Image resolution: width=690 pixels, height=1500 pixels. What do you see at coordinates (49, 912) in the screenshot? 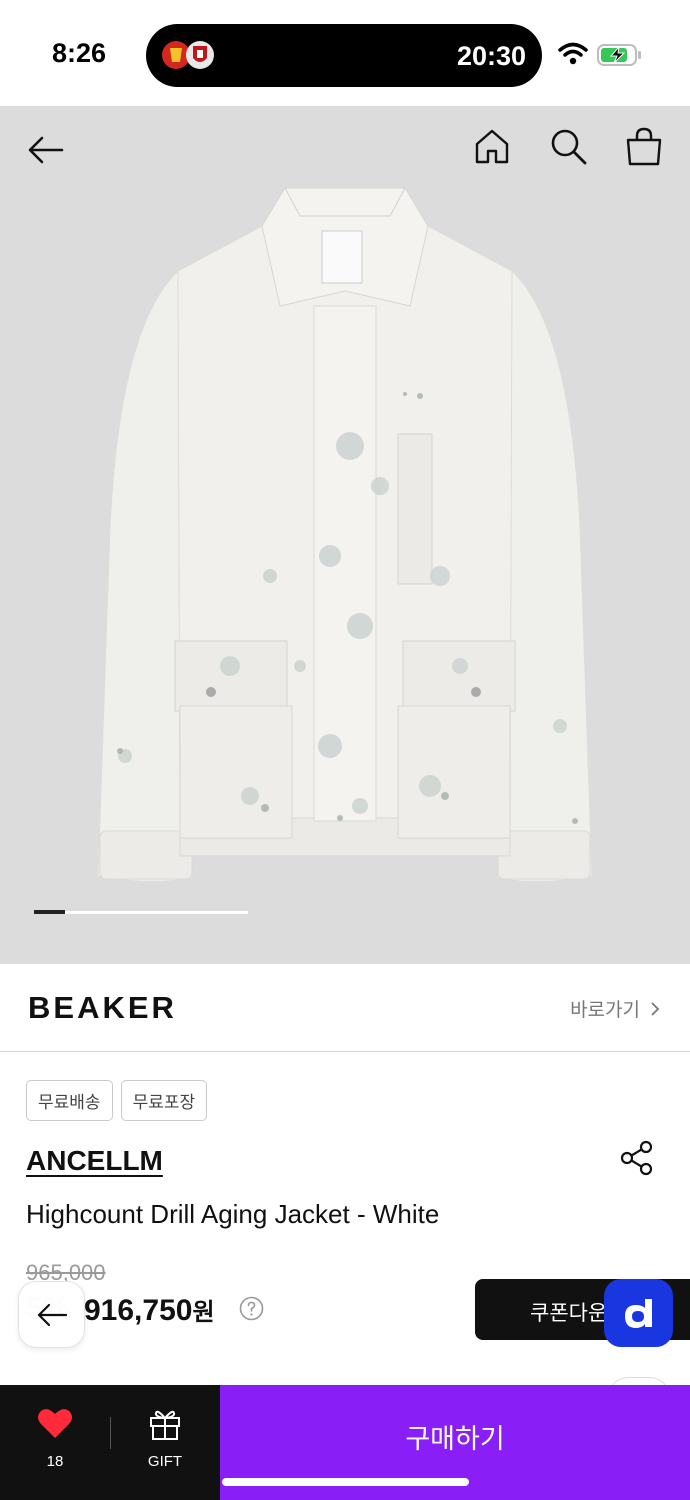
I see `gallery-progress-thumb` at bounding box center [49, 912].